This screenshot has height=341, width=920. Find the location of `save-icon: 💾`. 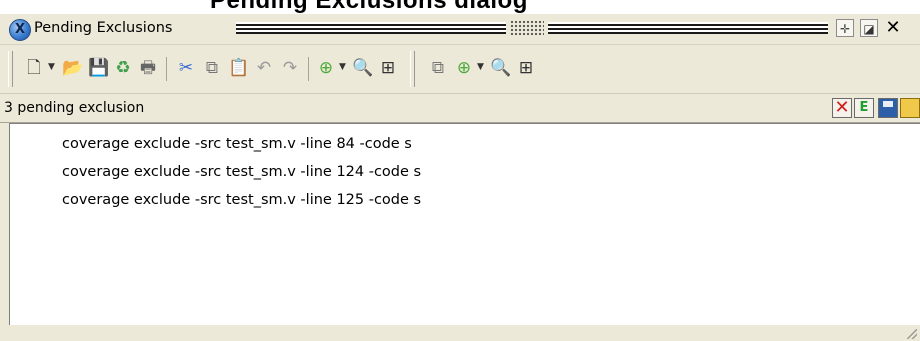

save-icon: 💾 is located at coordinates (98, 68).